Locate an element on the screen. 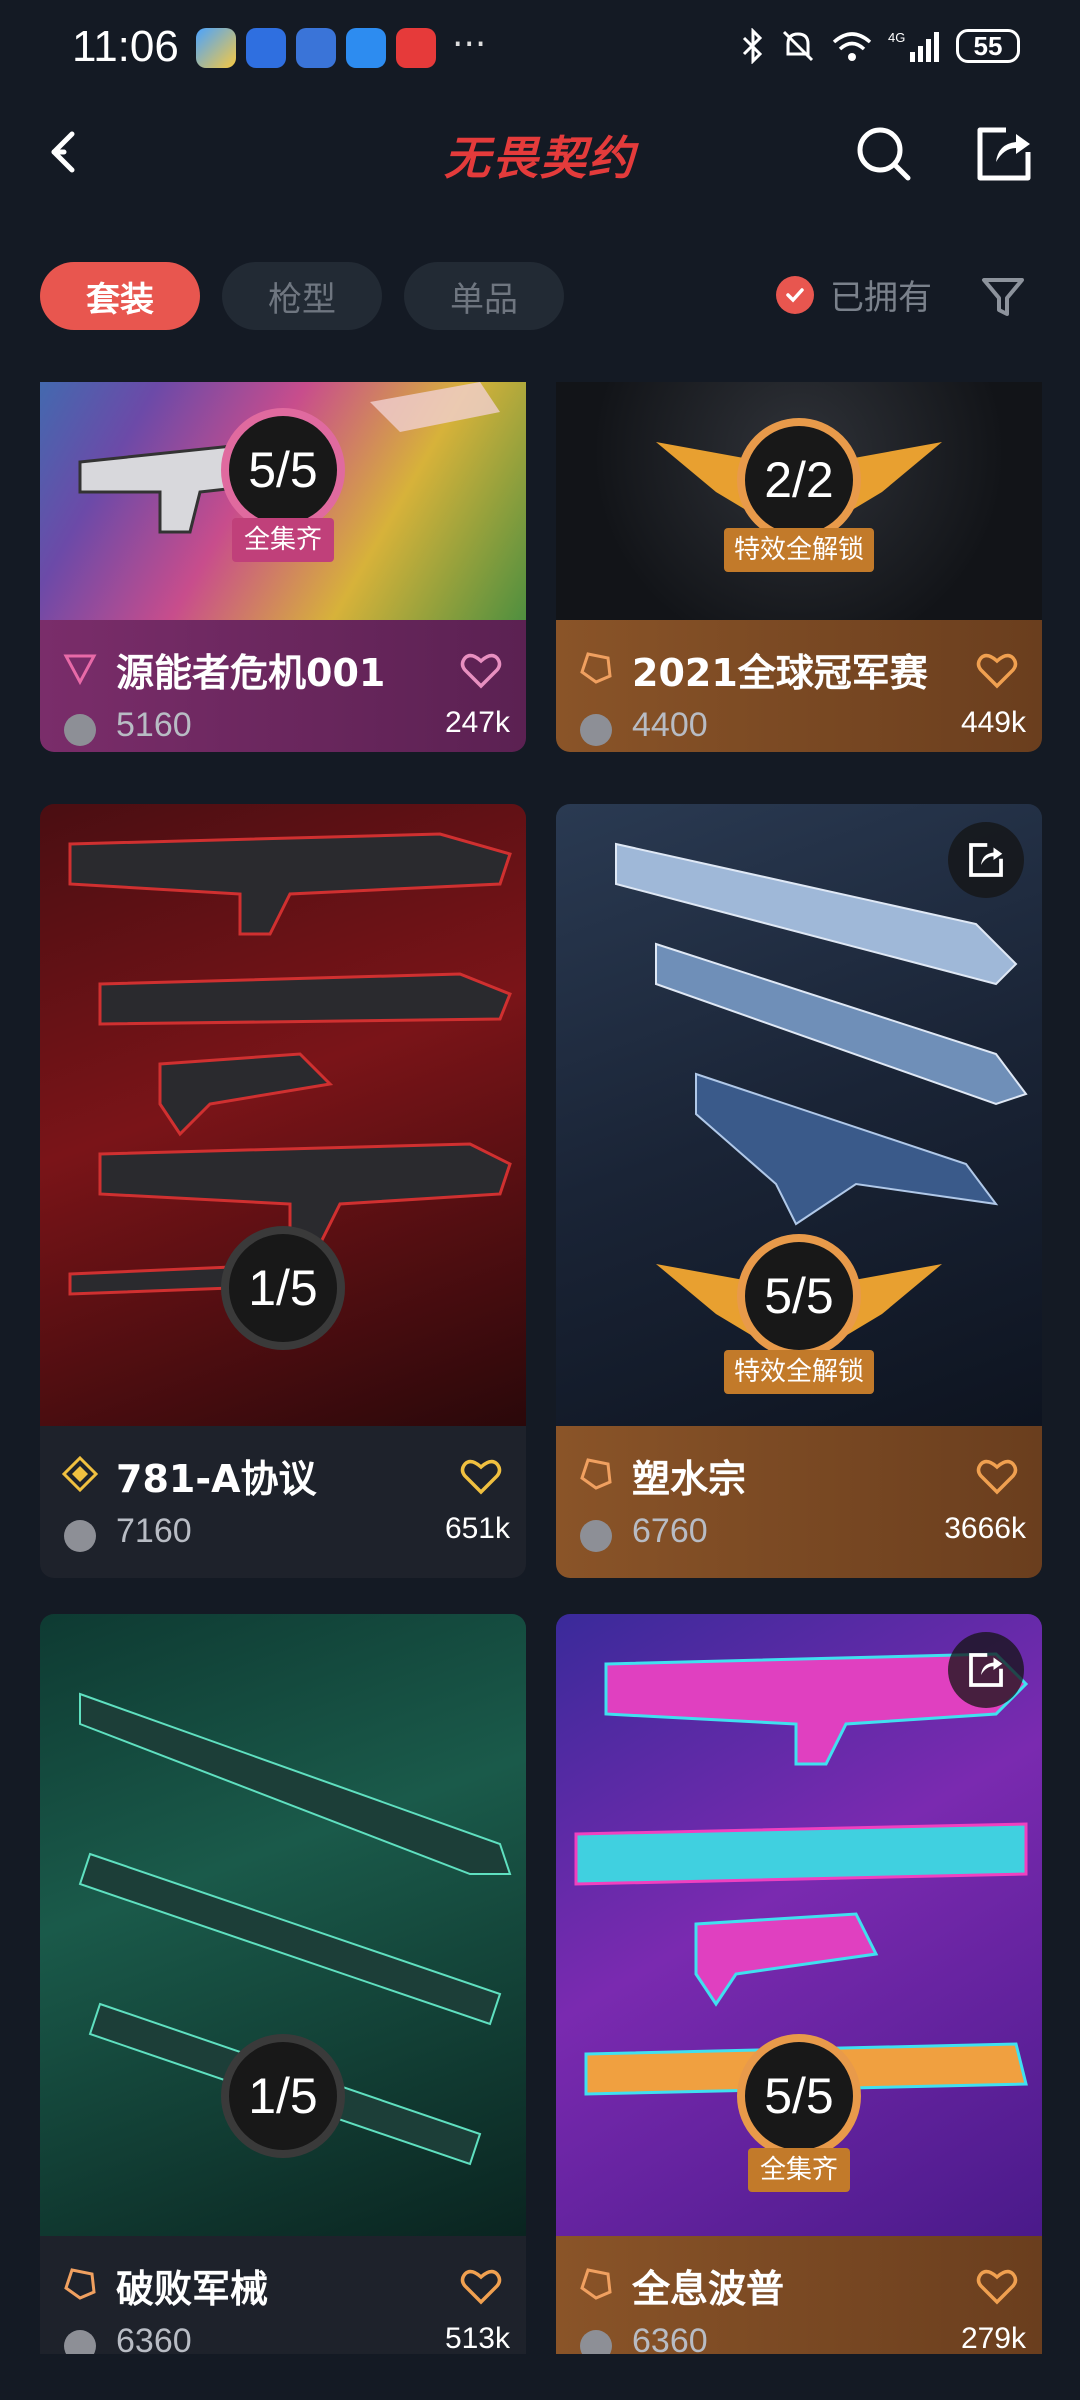 This screenshot has width=1080, height=2400. progress-badge: 2/2 is located at coordinates (799, 480).